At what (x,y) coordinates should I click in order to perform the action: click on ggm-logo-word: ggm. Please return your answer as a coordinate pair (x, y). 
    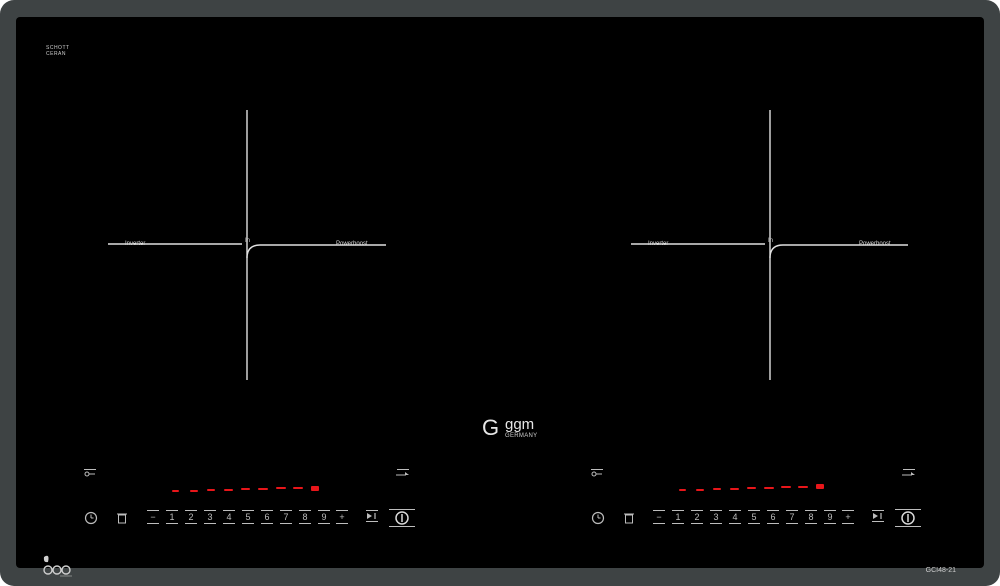
    Looking at the image, I should click on (520, 424).